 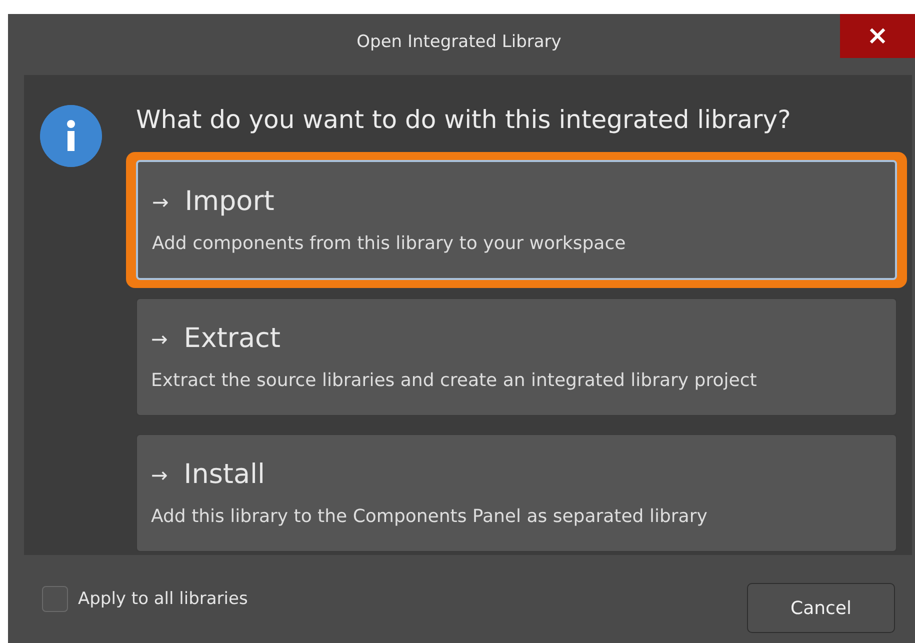 What do you see at coordinates (145, 599) in the screenshot?
I see `apply-all-checkbox: Apply to all libraries` at bounding box center [145, 599].